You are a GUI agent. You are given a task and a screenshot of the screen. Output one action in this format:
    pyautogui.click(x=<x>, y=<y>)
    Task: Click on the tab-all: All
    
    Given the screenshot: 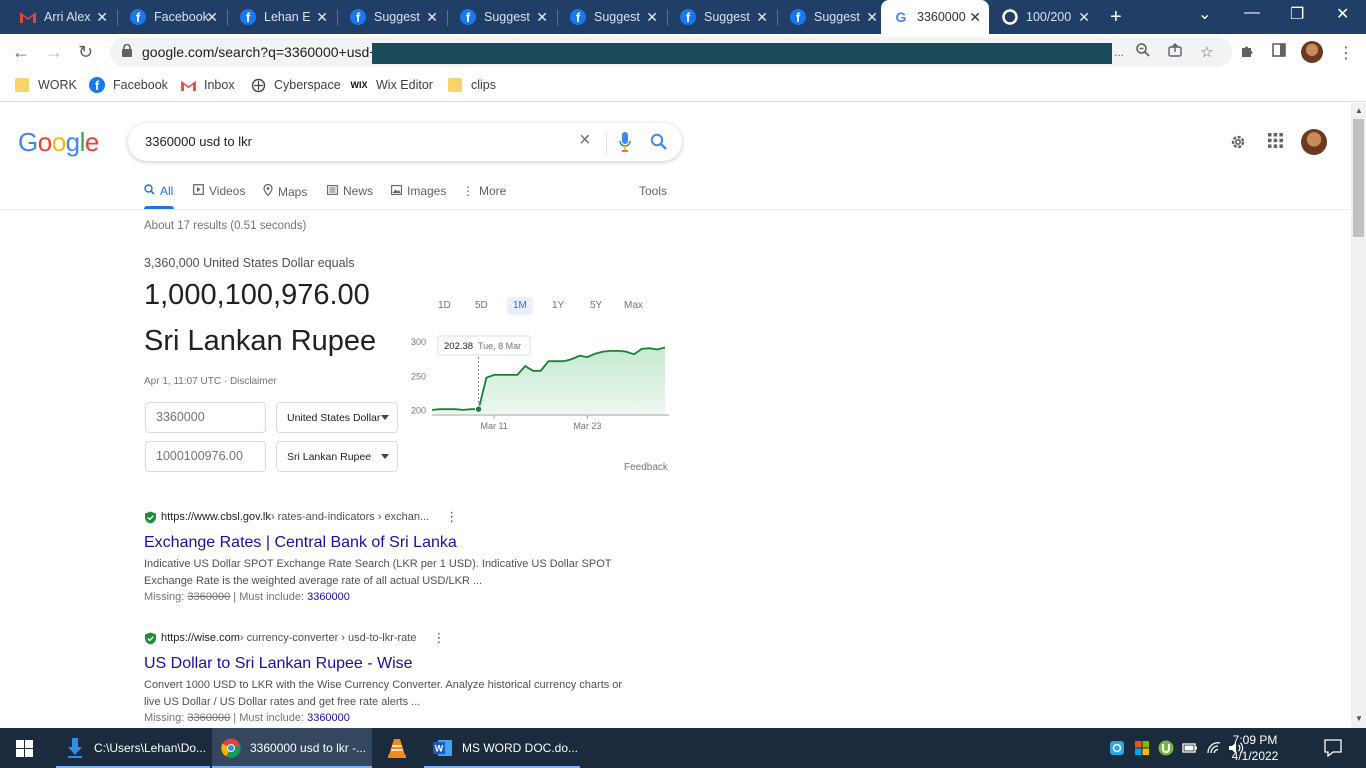 What is the action you would take?
    pyautogui.click(x=158, y=191)
    